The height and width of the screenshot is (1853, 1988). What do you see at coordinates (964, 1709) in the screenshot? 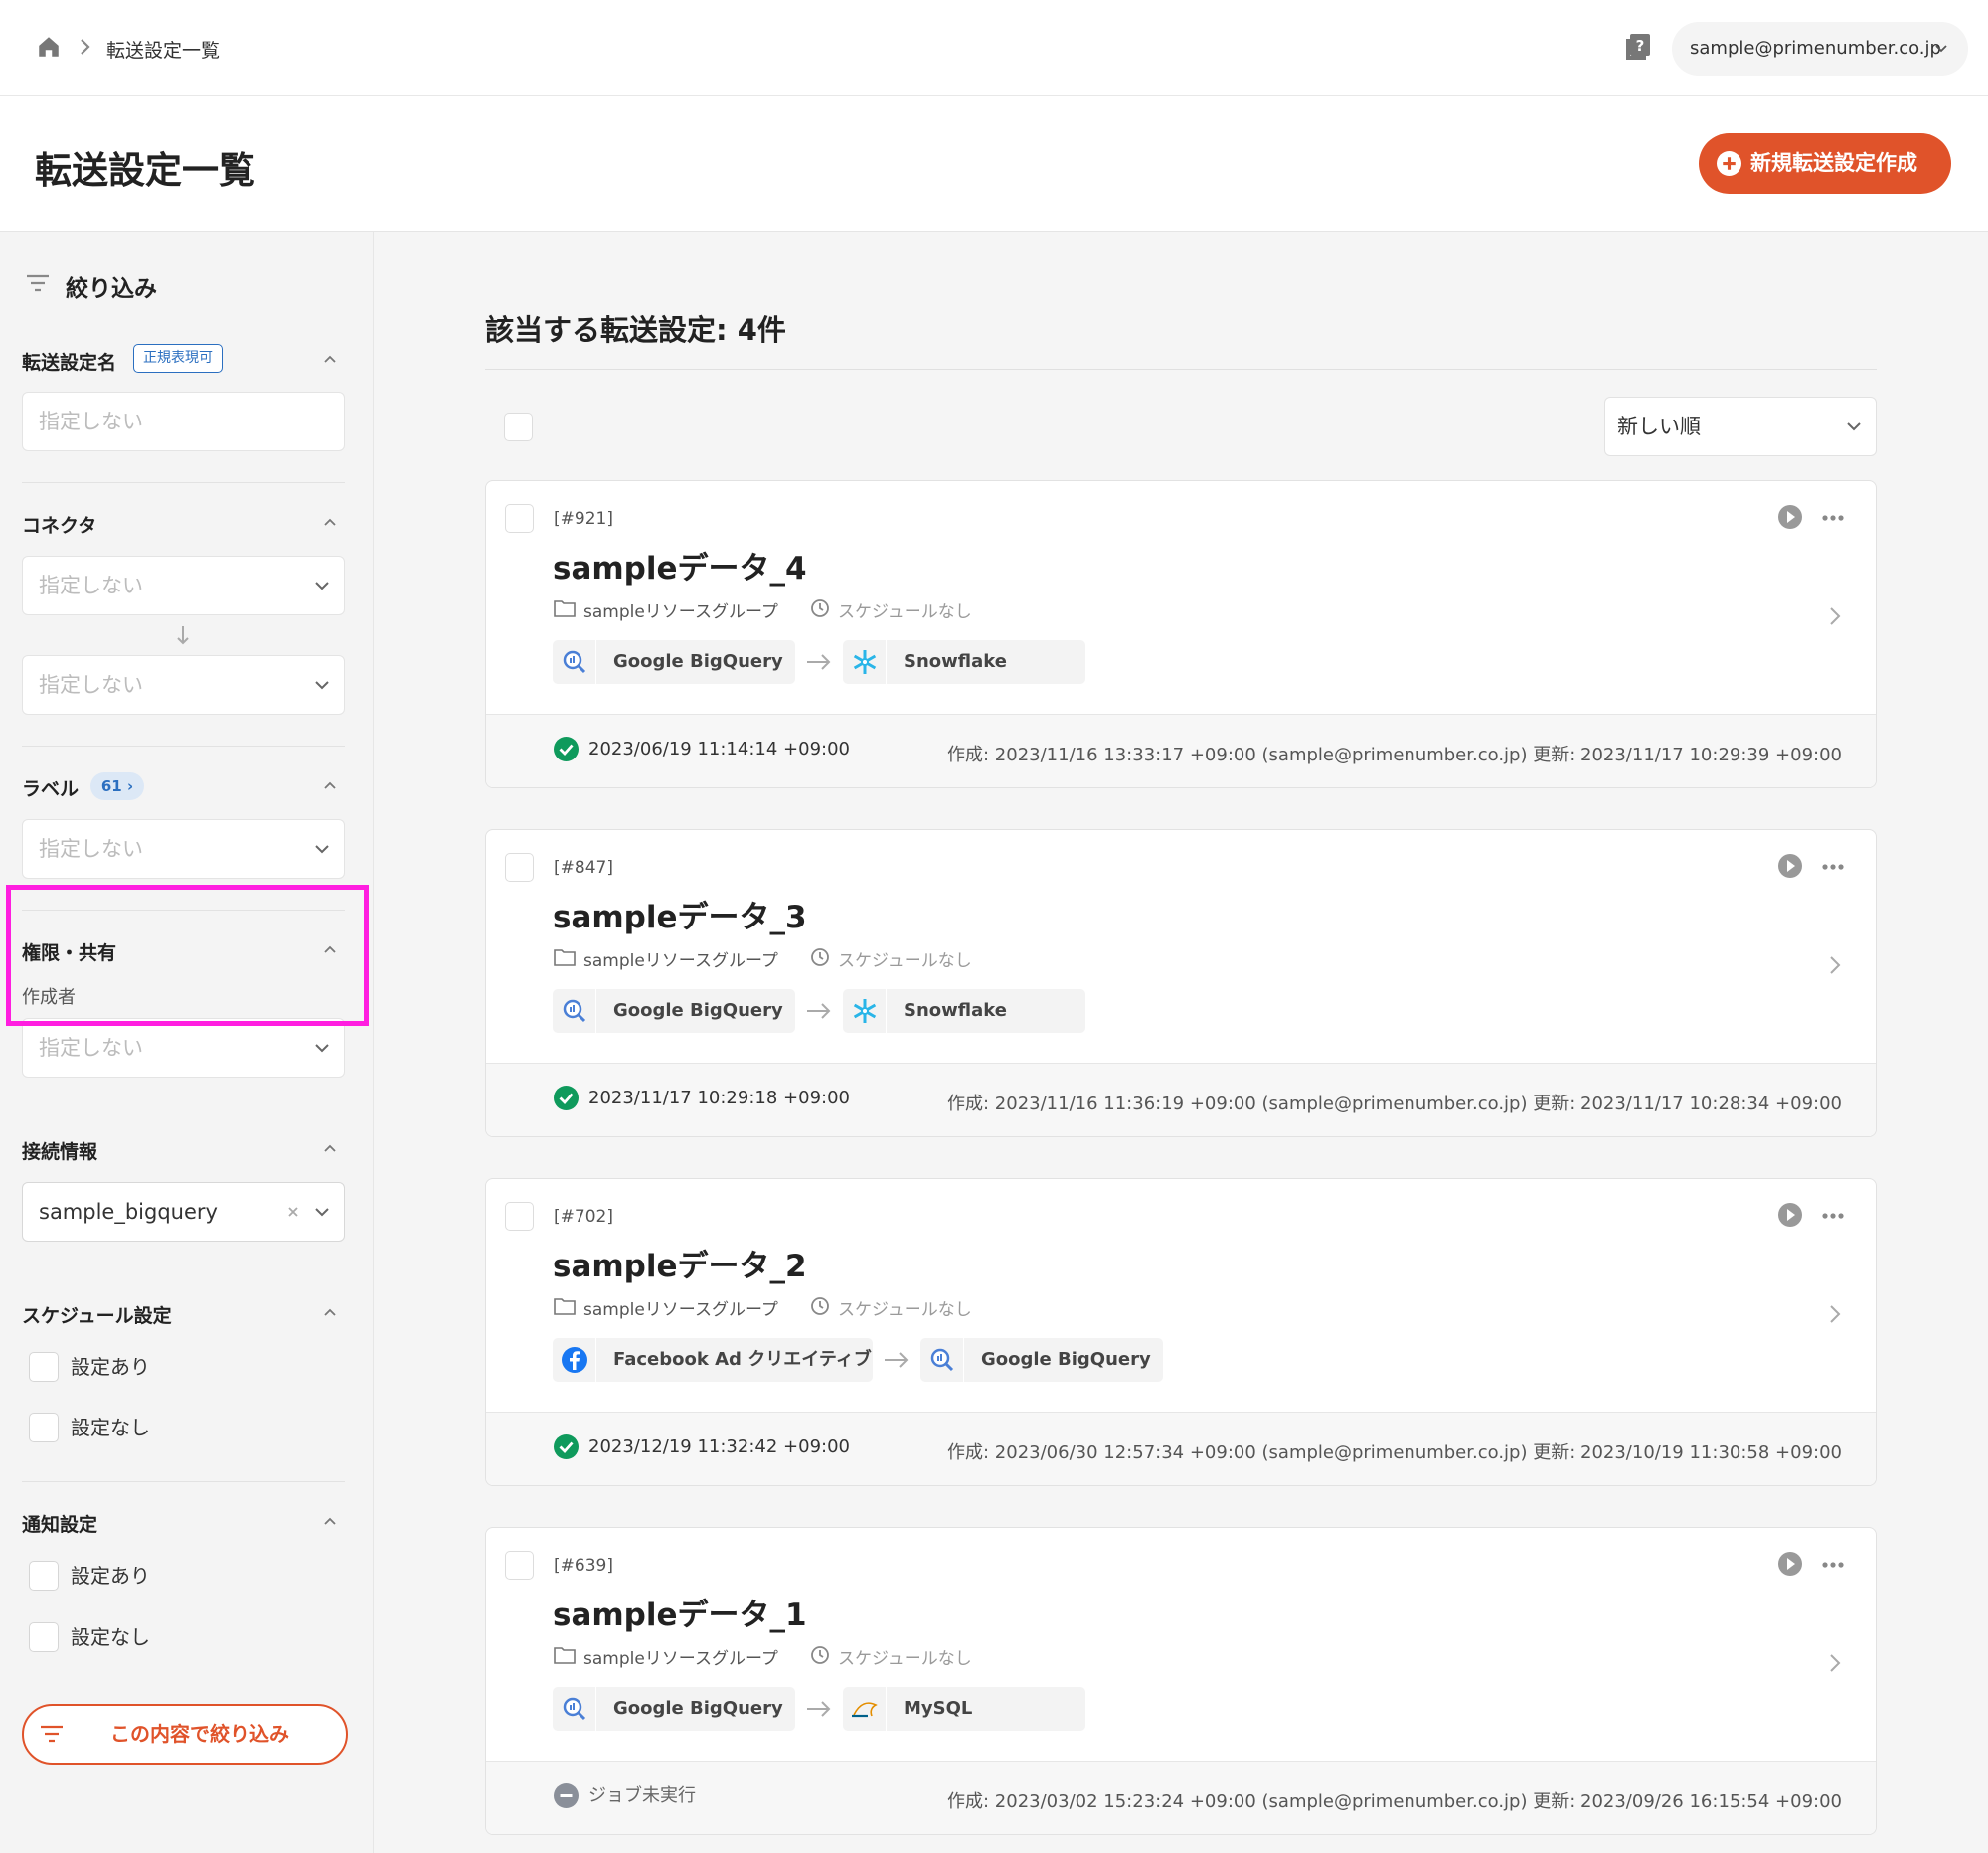
I see `dest-connector: MySQL` at bounding box center [964, 1709].